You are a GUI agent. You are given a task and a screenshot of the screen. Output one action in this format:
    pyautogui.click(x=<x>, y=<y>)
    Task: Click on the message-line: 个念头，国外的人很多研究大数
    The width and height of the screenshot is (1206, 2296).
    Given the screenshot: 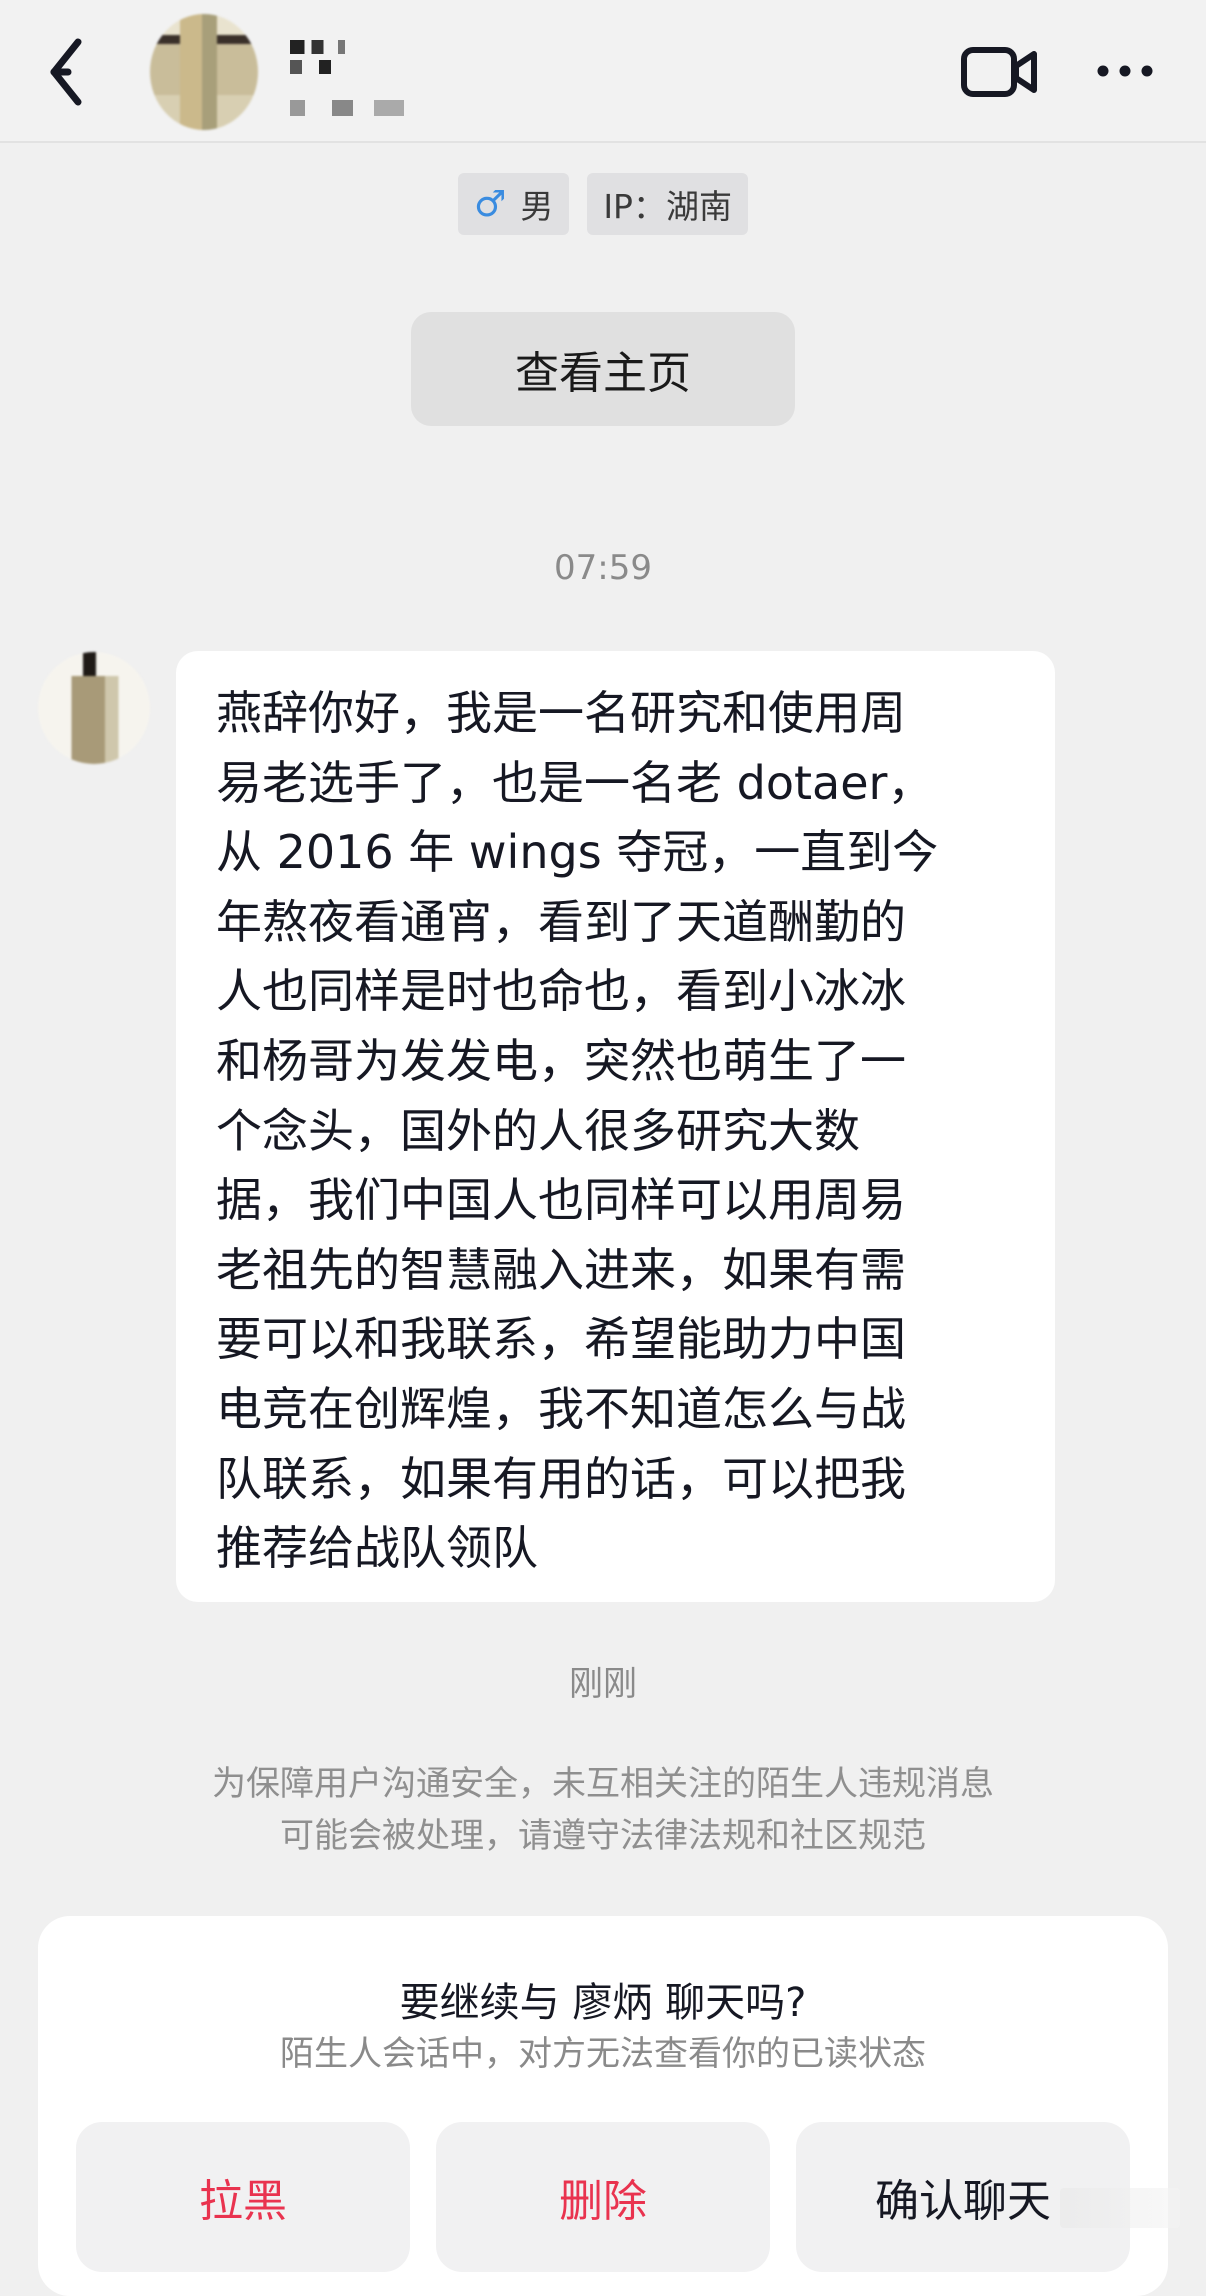 What is the action you would take?
    pyautogui.click(x=538, y=1130)
    